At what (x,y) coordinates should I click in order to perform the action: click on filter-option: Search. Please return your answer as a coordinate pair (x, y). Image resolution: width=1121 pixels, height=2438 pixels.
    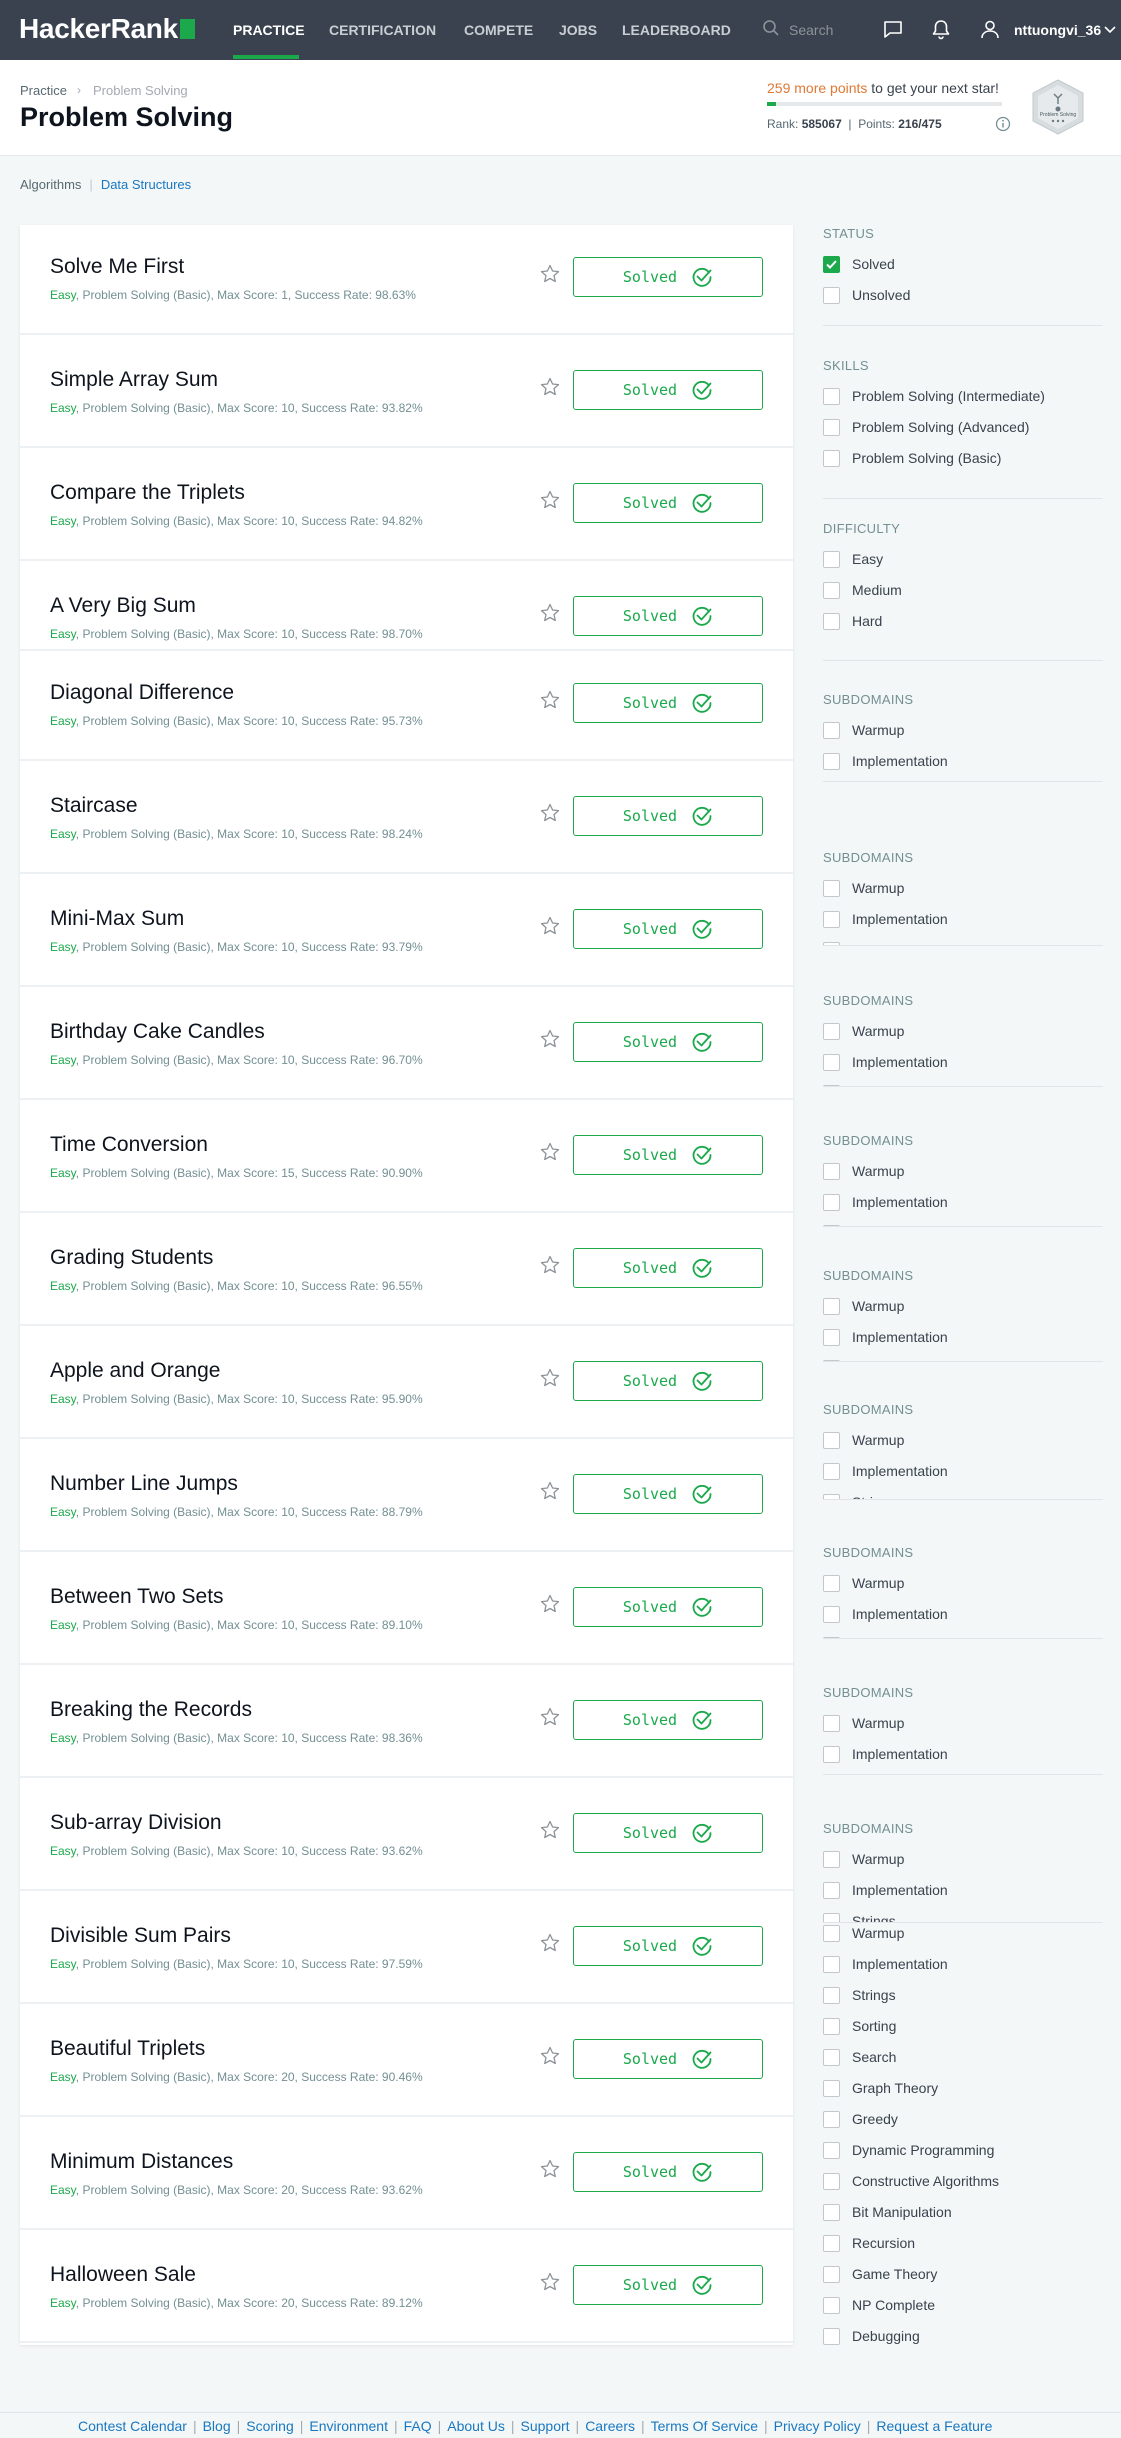
    Looking at the image, I should click on (859, 2057).